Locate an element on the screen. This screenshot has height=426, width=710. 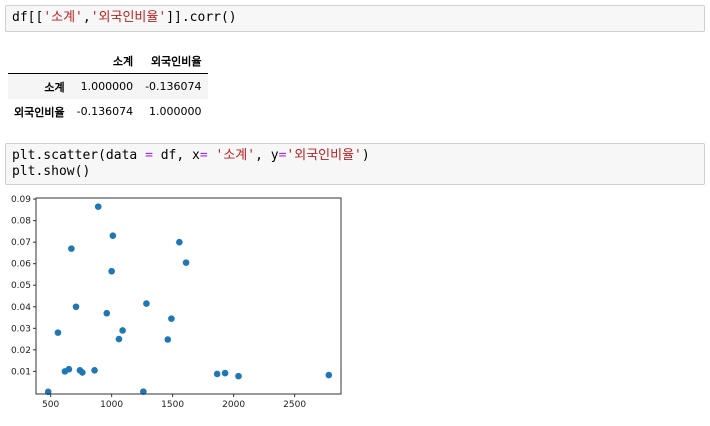
code-cell-corr: df[['소계','외국인비율']].corr() is located at coordinates (355, 18).